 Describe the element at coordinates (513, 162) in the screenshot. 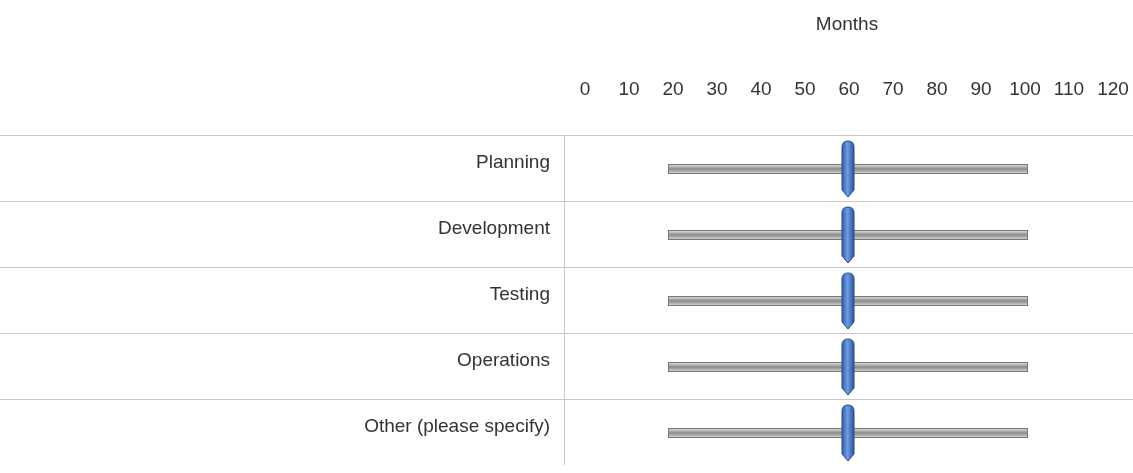

I see `row-label: Planning` at that location.